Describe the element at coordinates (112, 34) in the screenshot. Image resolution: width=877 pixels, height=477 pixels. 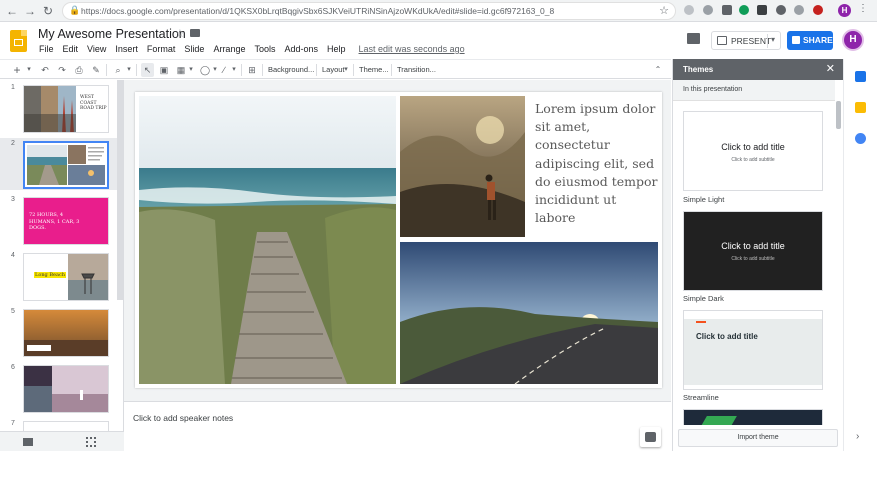
I see `document-title: My Awesome Presentation` at that location.